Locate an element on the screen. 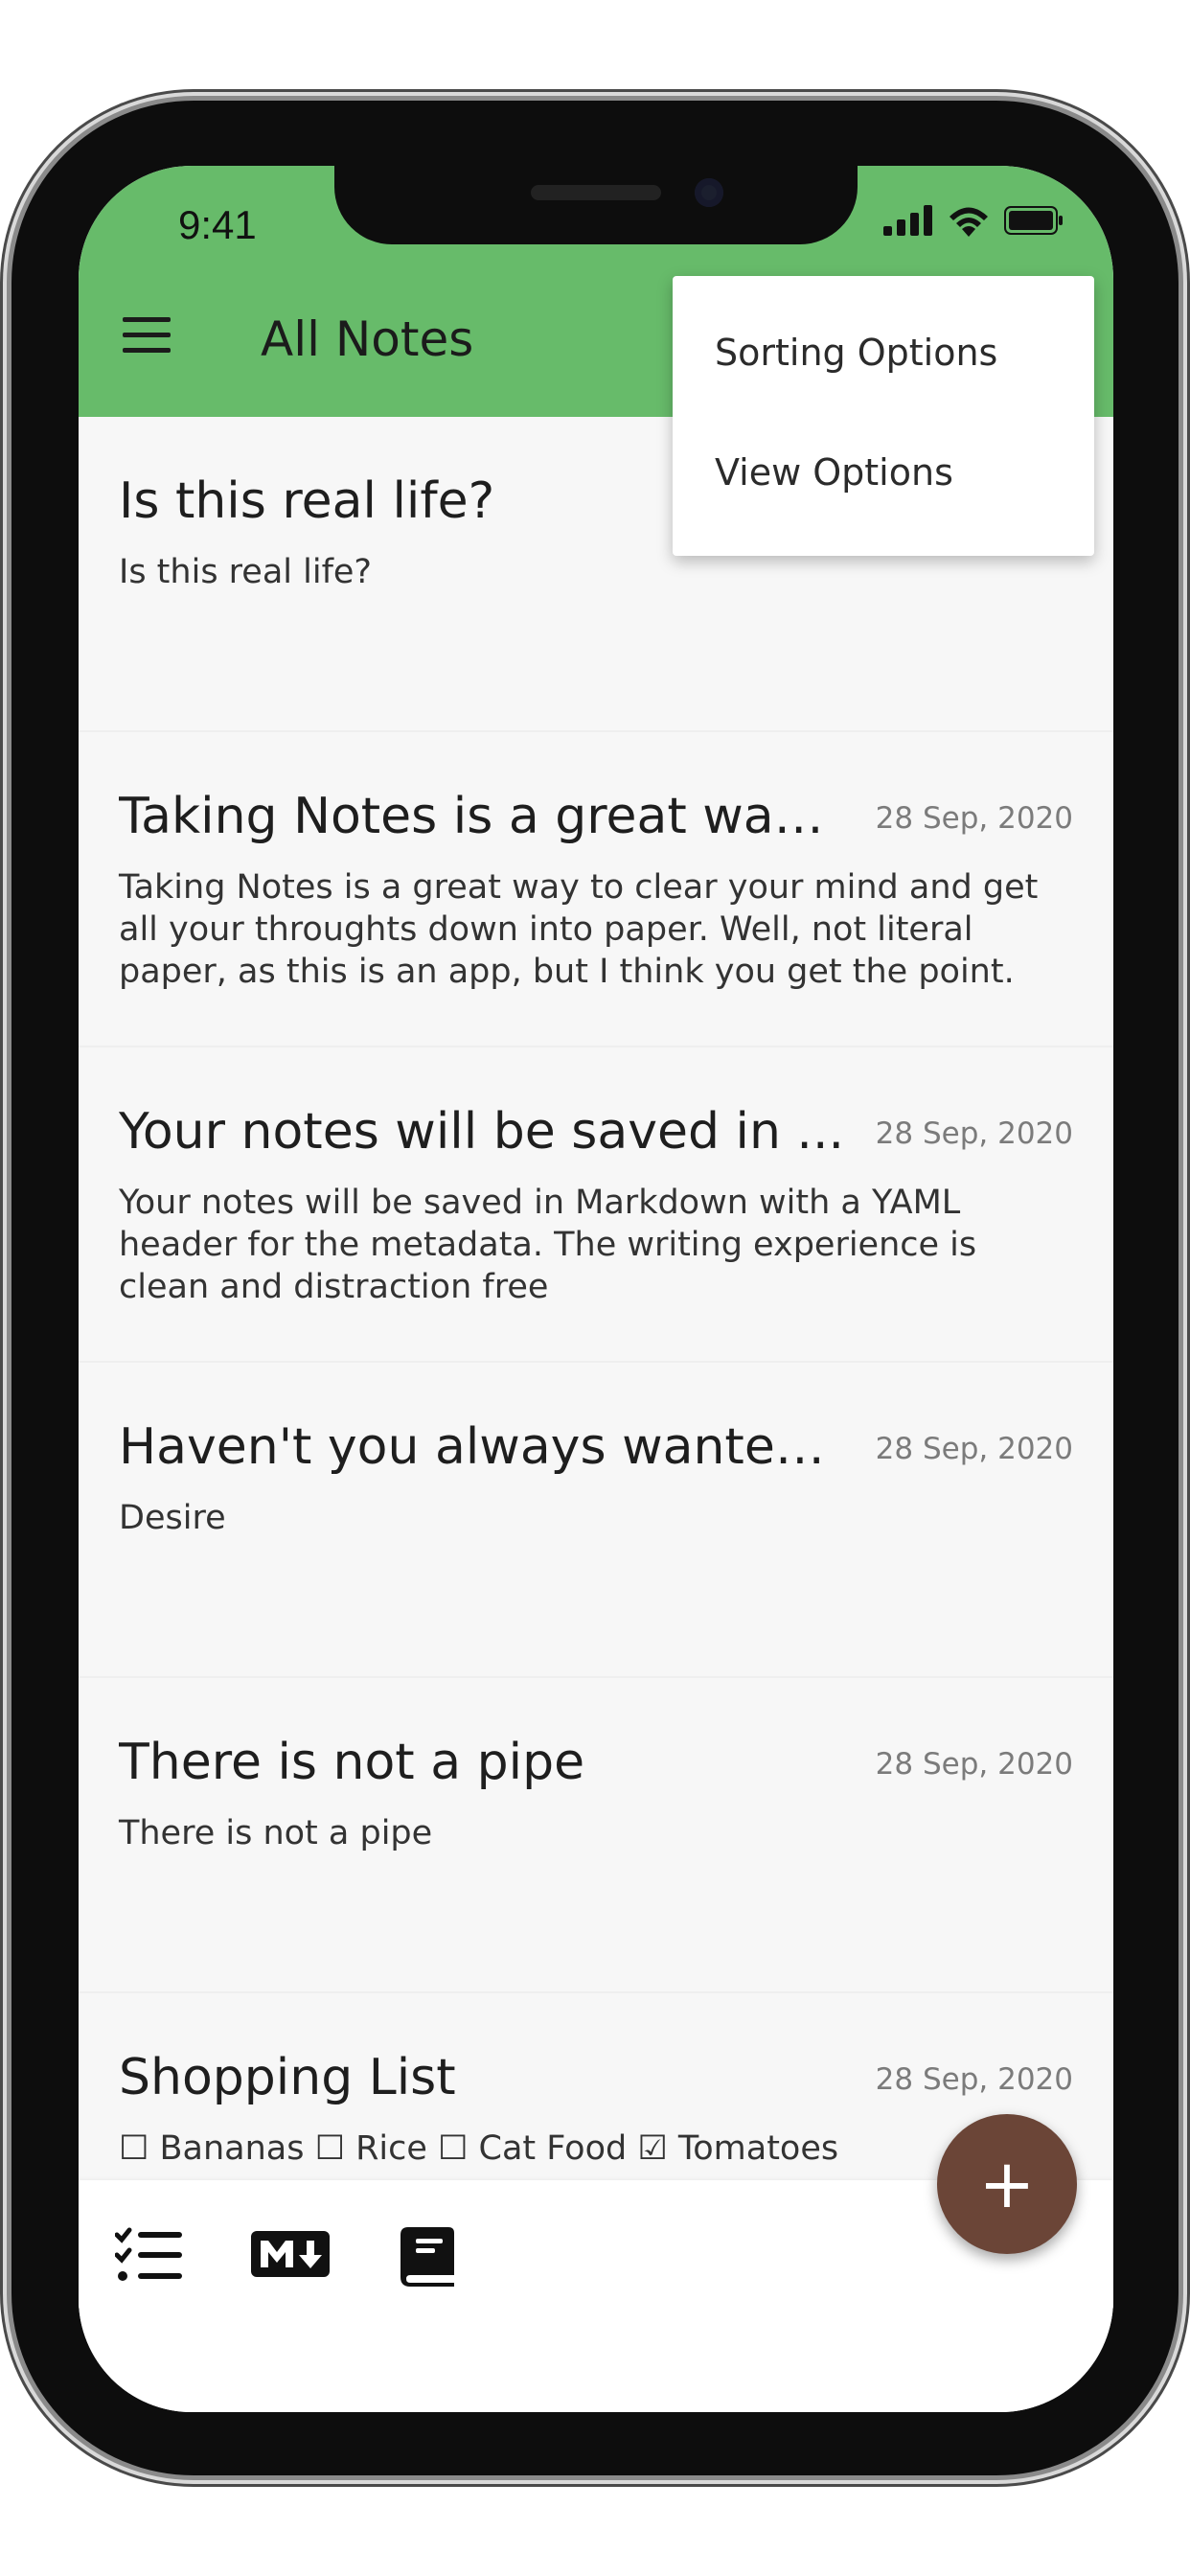 The height and width of the screenshot is (2576, 1190). front-camera is located at coordinates (709, 193).